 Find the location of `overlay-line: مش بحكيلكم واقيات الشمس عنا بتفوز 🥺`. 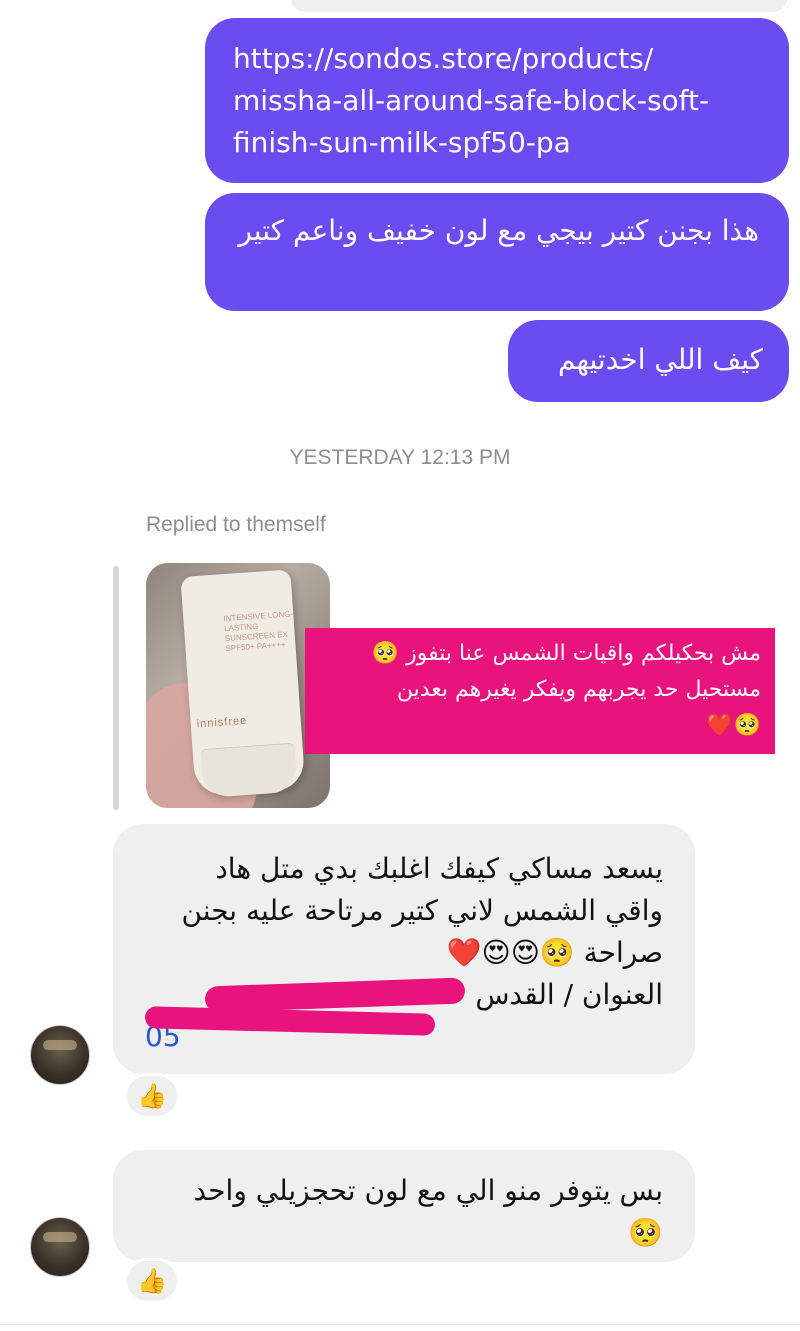

overlay-line: مش بحكيلكم واقيات الشمس عنا بتفوز 🥺 is located at coordinates (566, 653).